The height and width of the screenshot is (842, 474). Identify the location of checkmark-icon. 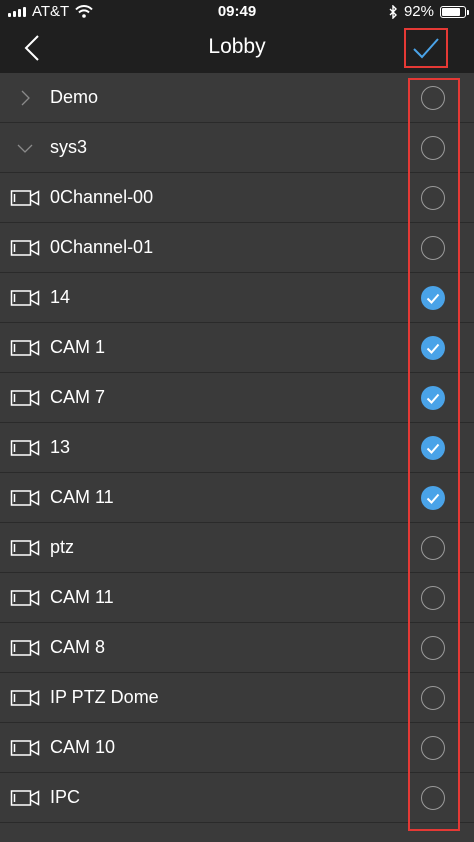
(426, 48).